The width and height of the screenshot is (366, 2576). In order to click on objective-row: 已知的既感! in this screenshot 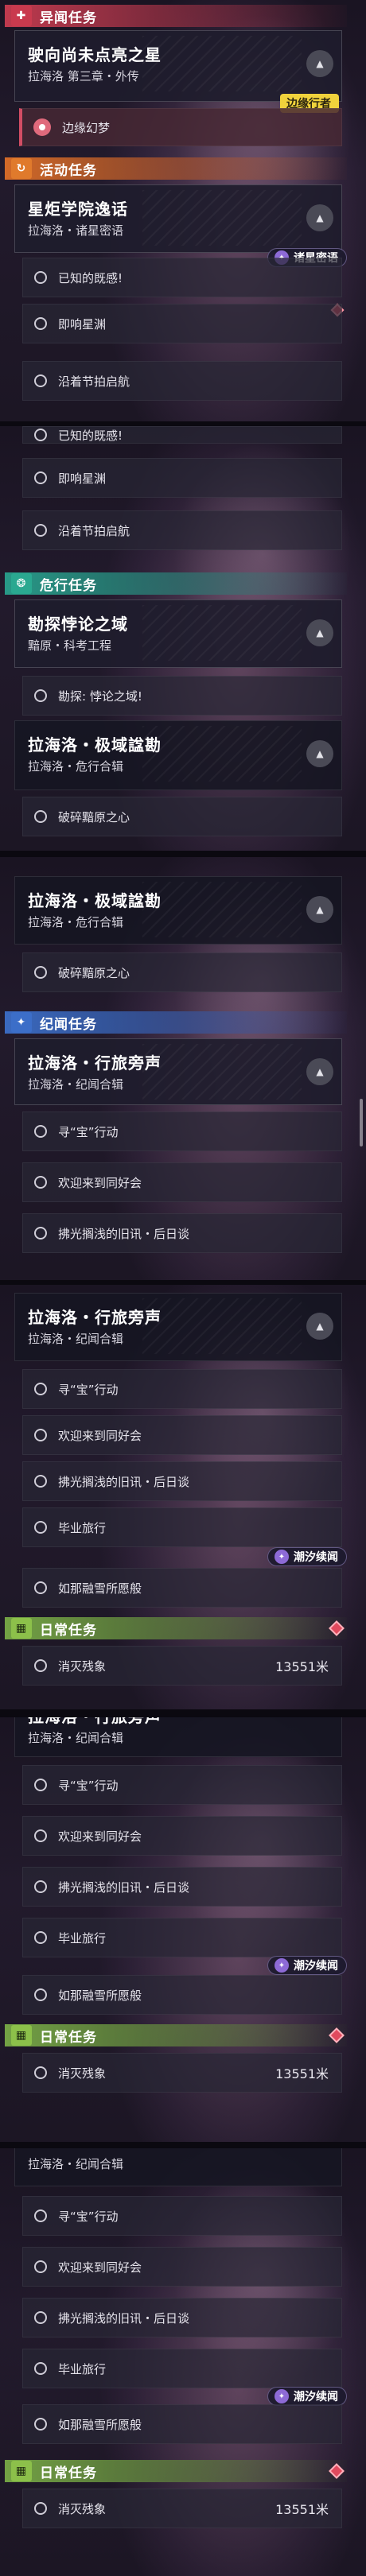, I will do `click(182, 277)`.